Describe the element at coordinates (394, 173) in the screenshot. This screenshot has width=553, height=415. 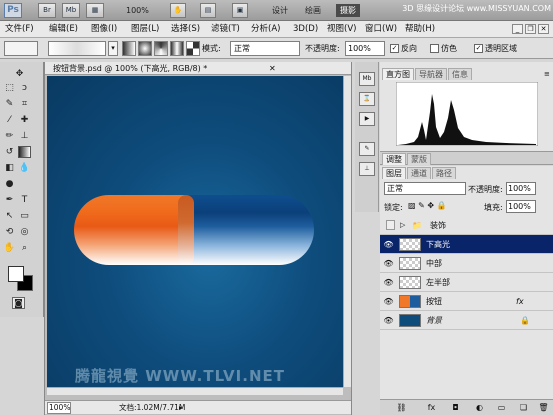
I see `tab-layers: 图层` at that location.